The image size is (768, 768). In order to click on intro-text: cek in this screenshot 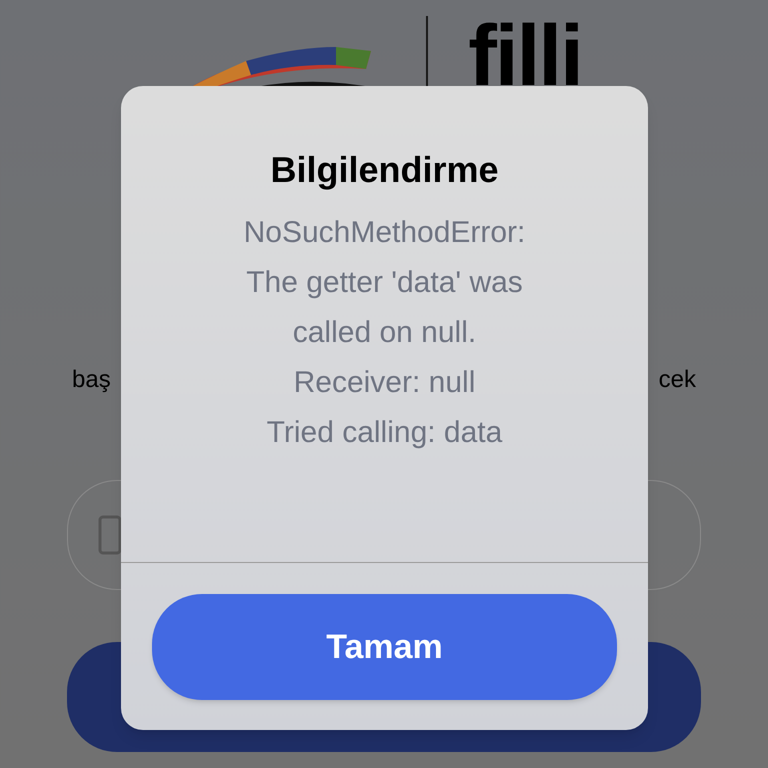, I will do `click(677, 380)`.